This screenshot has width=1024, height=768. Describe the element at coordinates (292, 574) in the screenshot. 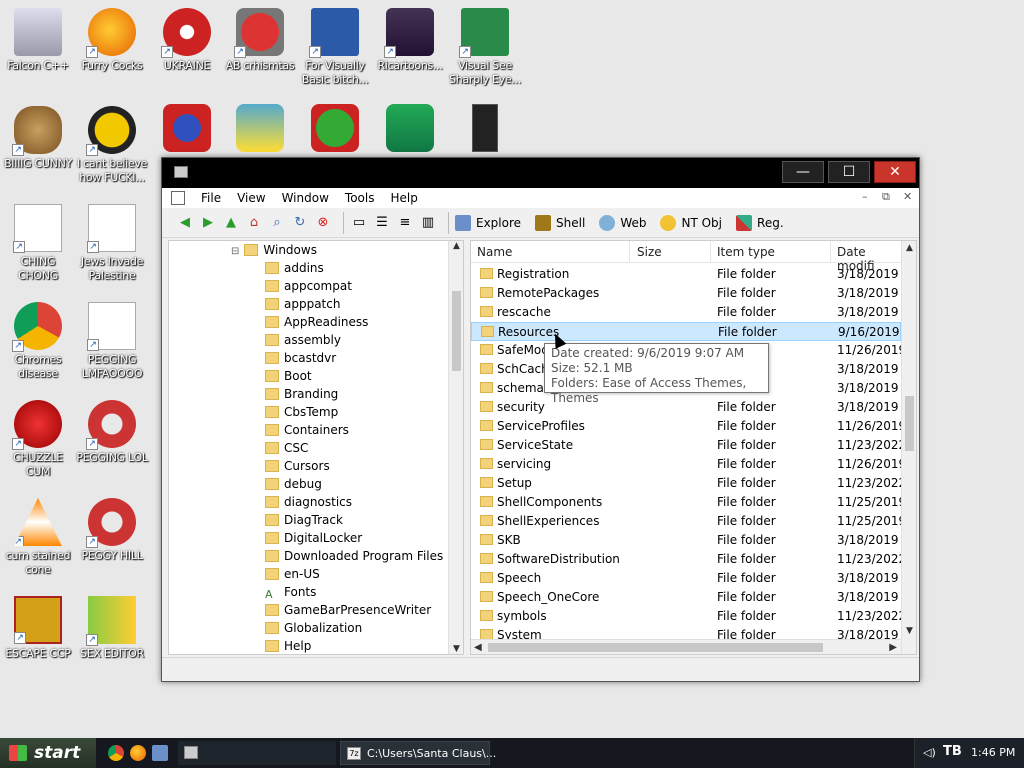

I see `tree-item: en-US` at that location.